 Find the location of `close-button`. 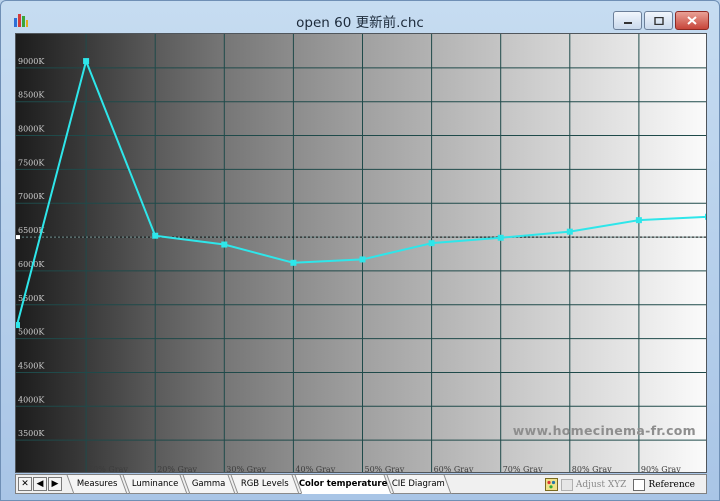

close-button is located at coordinates (692, 20).